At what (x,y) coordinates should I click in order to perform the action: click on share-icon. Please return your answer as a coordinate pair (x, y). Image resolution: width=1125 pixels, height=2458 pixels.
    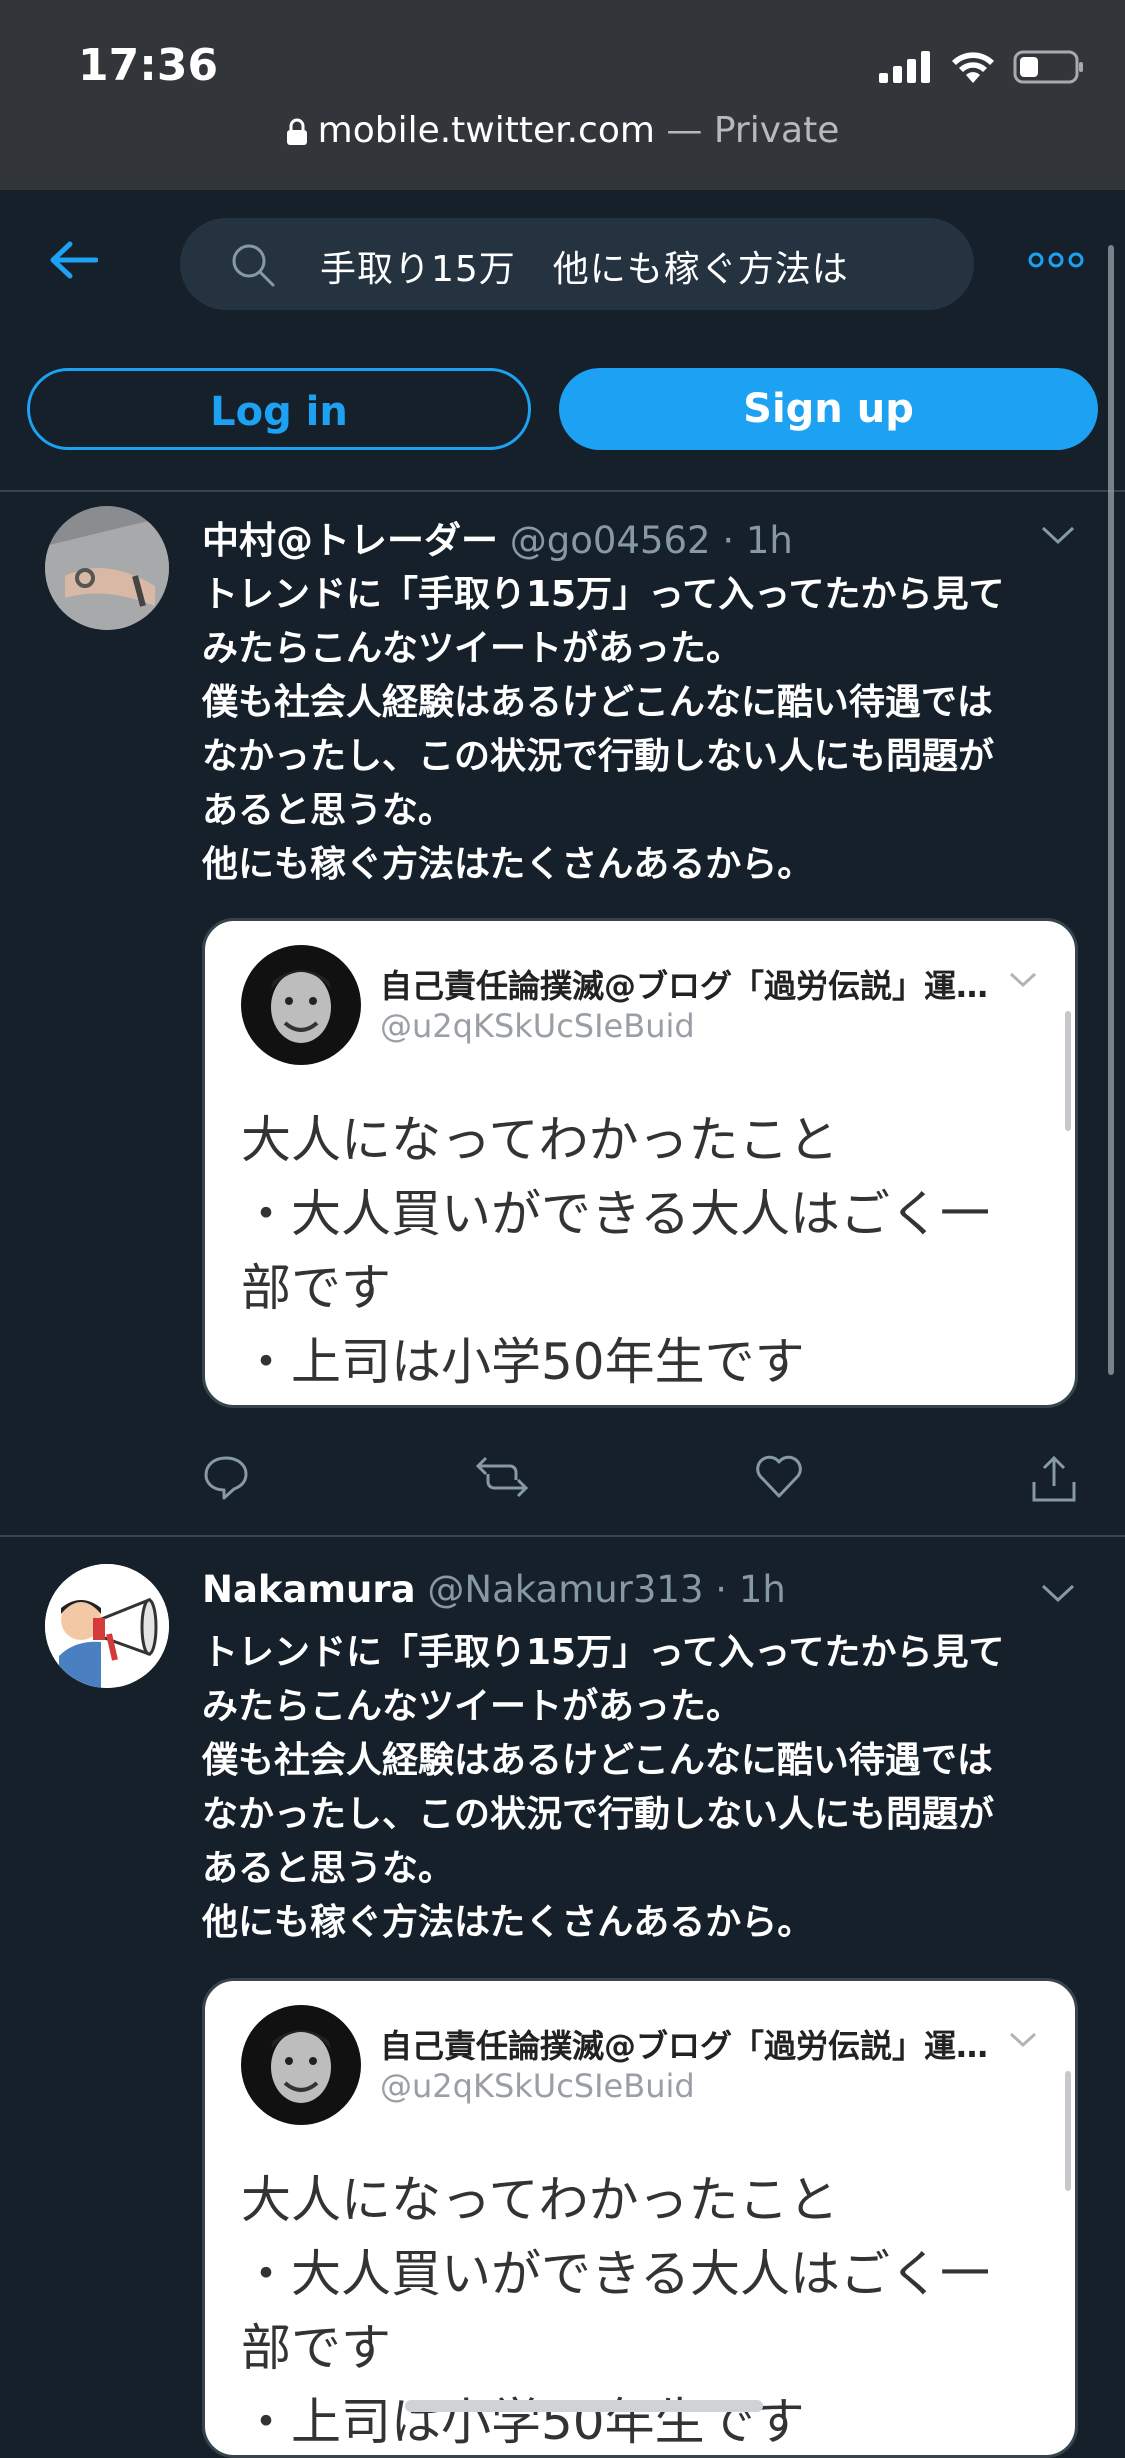
    Looking at the image, I should click on (1054, 1479).